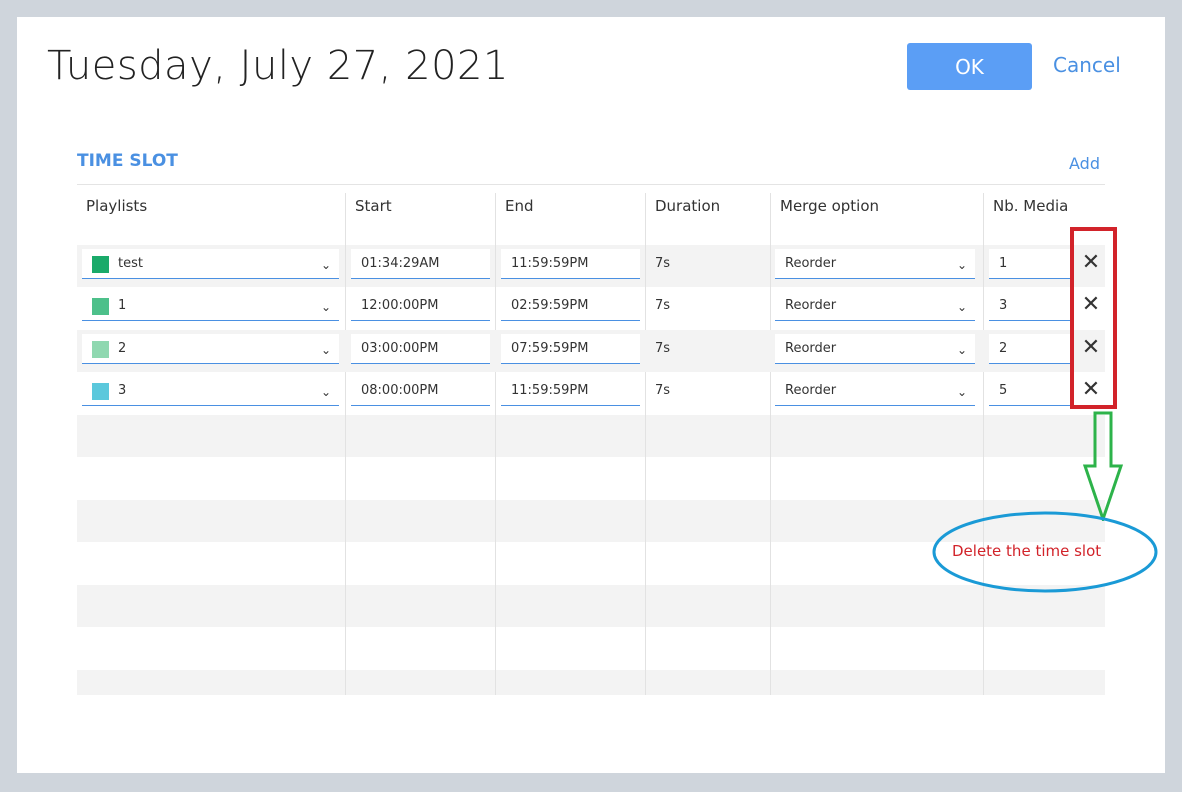 This screenshot has width=1182, height=792. Describe the element at coordinates (420, 264) in the screenshot. I see `start-time-input: 01:34:29AM` at that location.